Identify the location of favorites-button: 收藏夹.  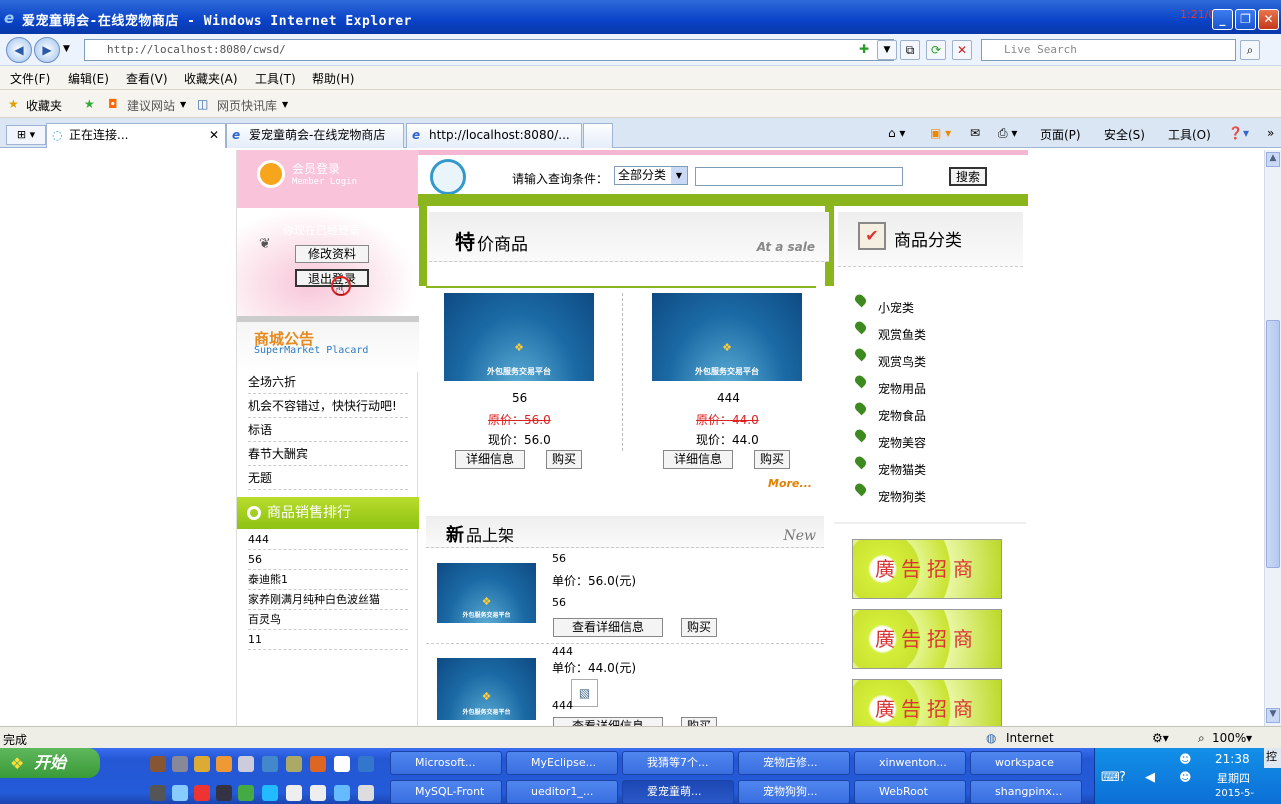
(44, 105).